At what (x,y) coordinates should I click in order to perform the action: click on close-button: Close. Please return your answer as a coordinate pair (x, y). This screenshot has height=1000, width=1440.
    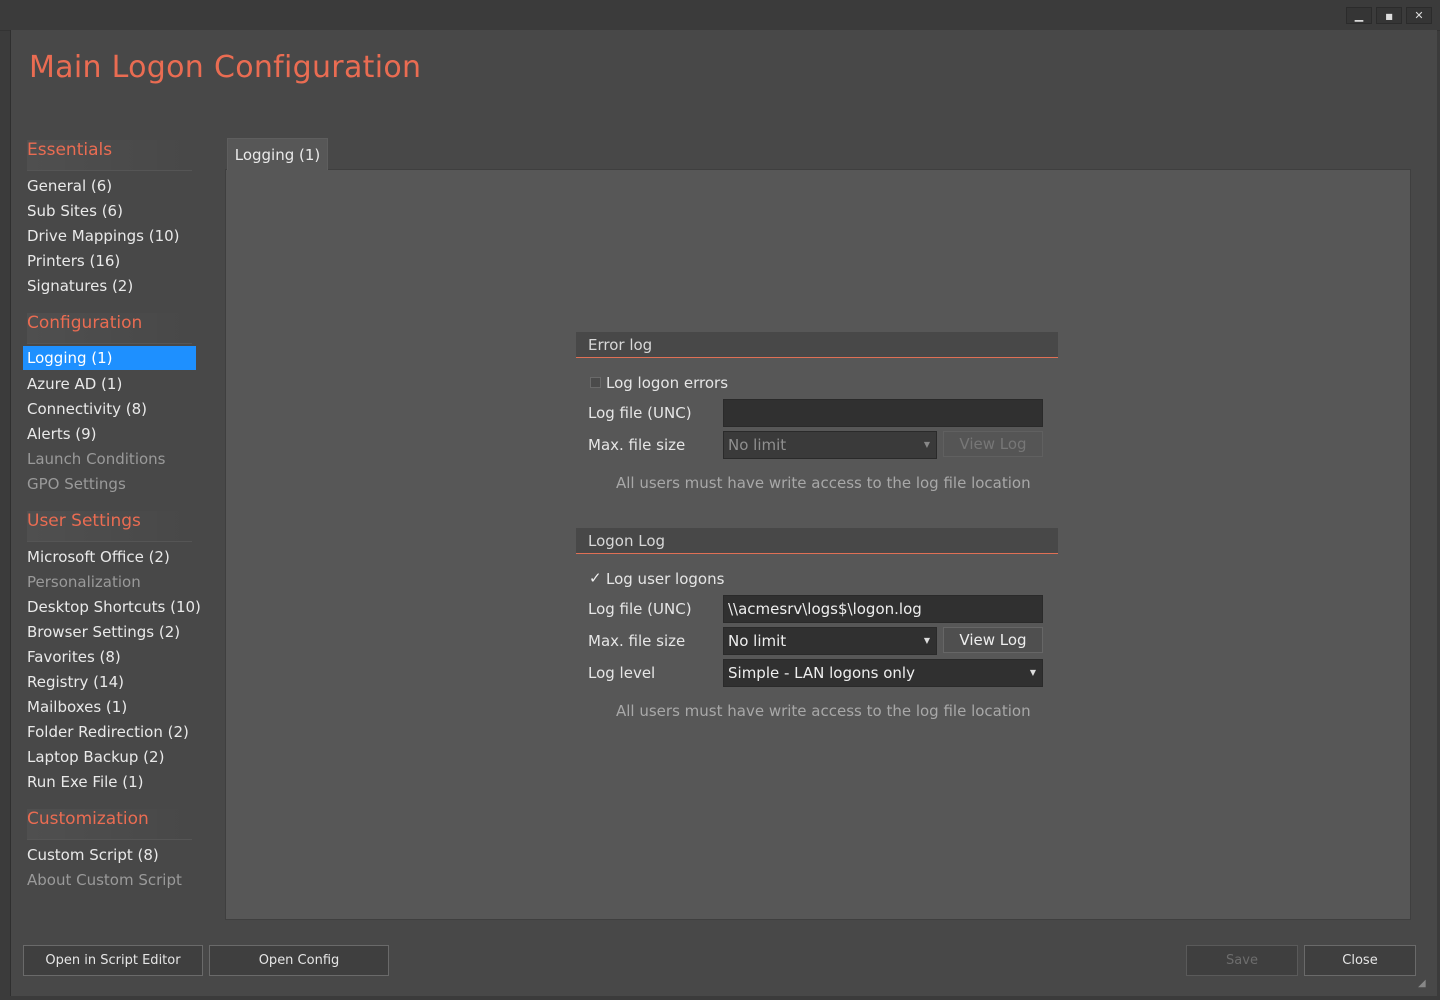
    Looking at the image, I should click on (1360, 960).